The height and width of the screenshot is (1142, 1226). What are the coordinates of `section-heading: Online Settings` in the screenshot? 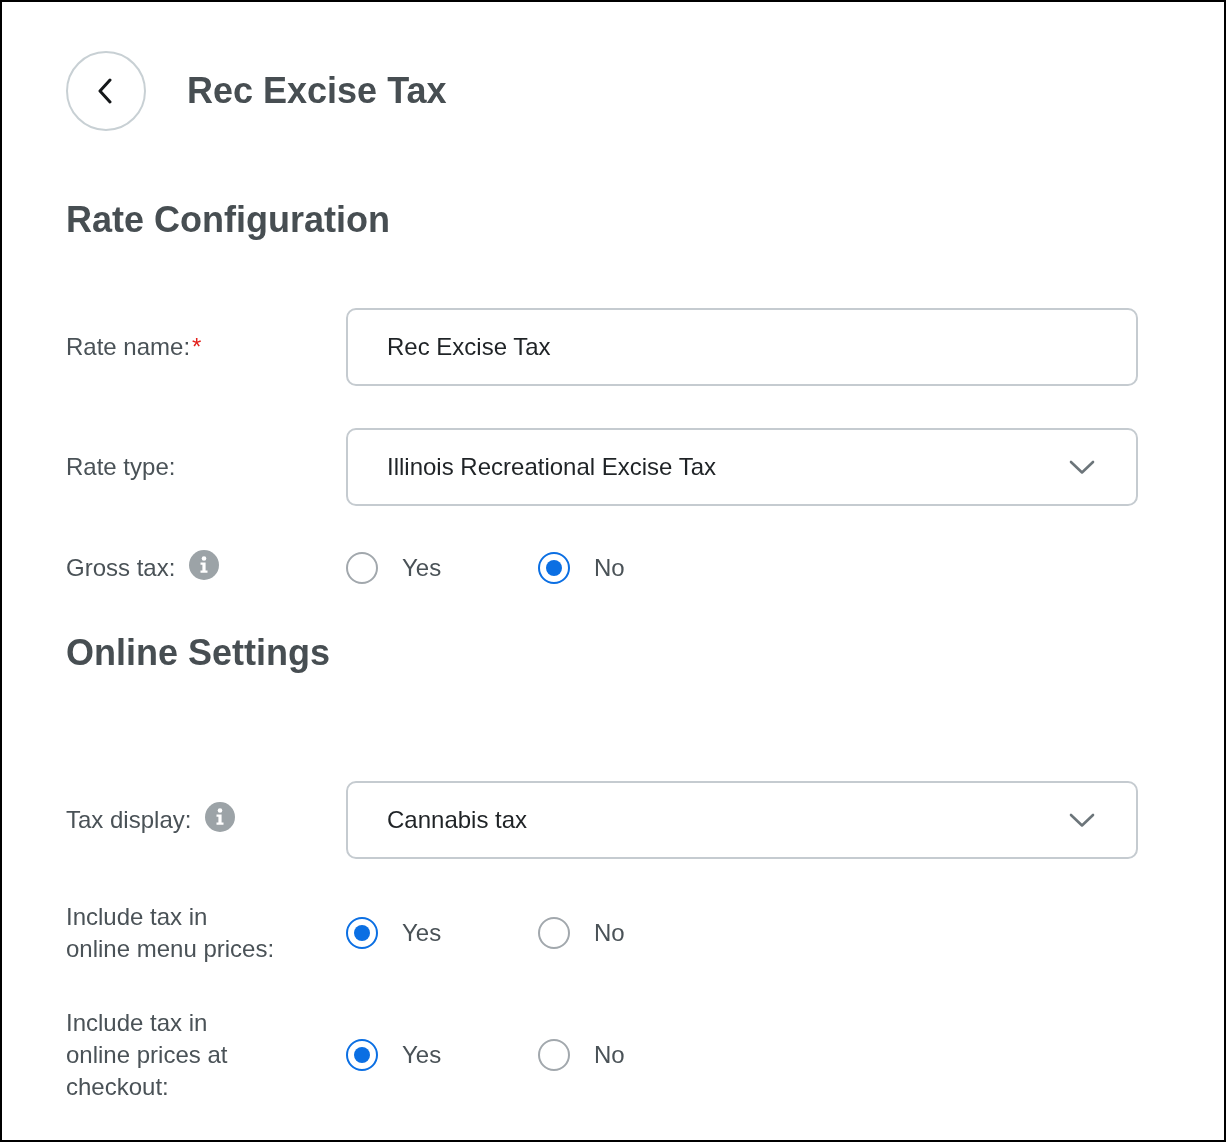 It's located at (198, 653).